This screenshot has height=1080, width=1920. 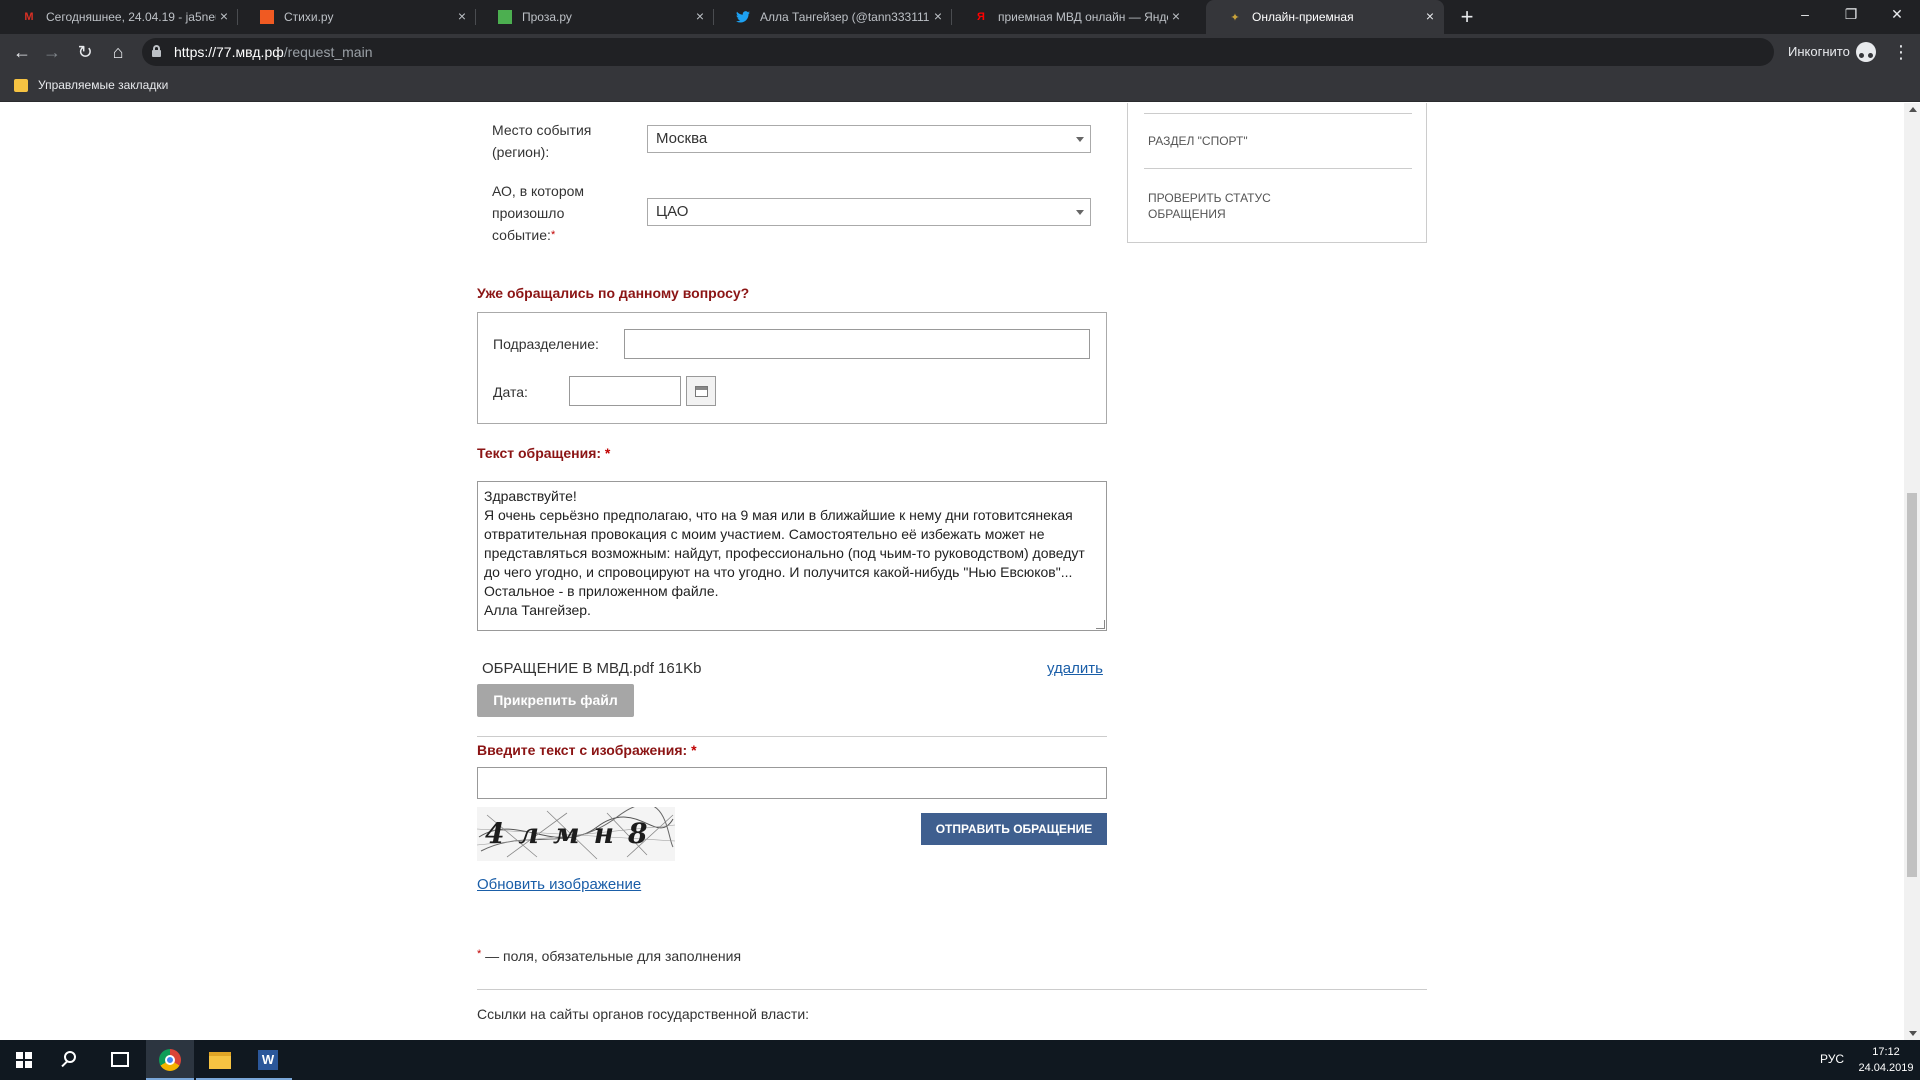 What do you see at coordinates (1100, 624) in the screenshot?
I see `resize-handle-icon` at bounding box center [1100, 624].